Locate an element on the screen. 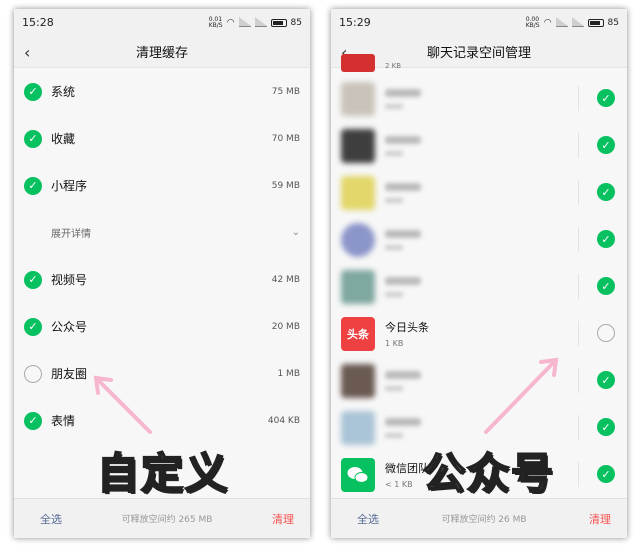  caption-custom: 自定义 is located at coordinates (163, 473).